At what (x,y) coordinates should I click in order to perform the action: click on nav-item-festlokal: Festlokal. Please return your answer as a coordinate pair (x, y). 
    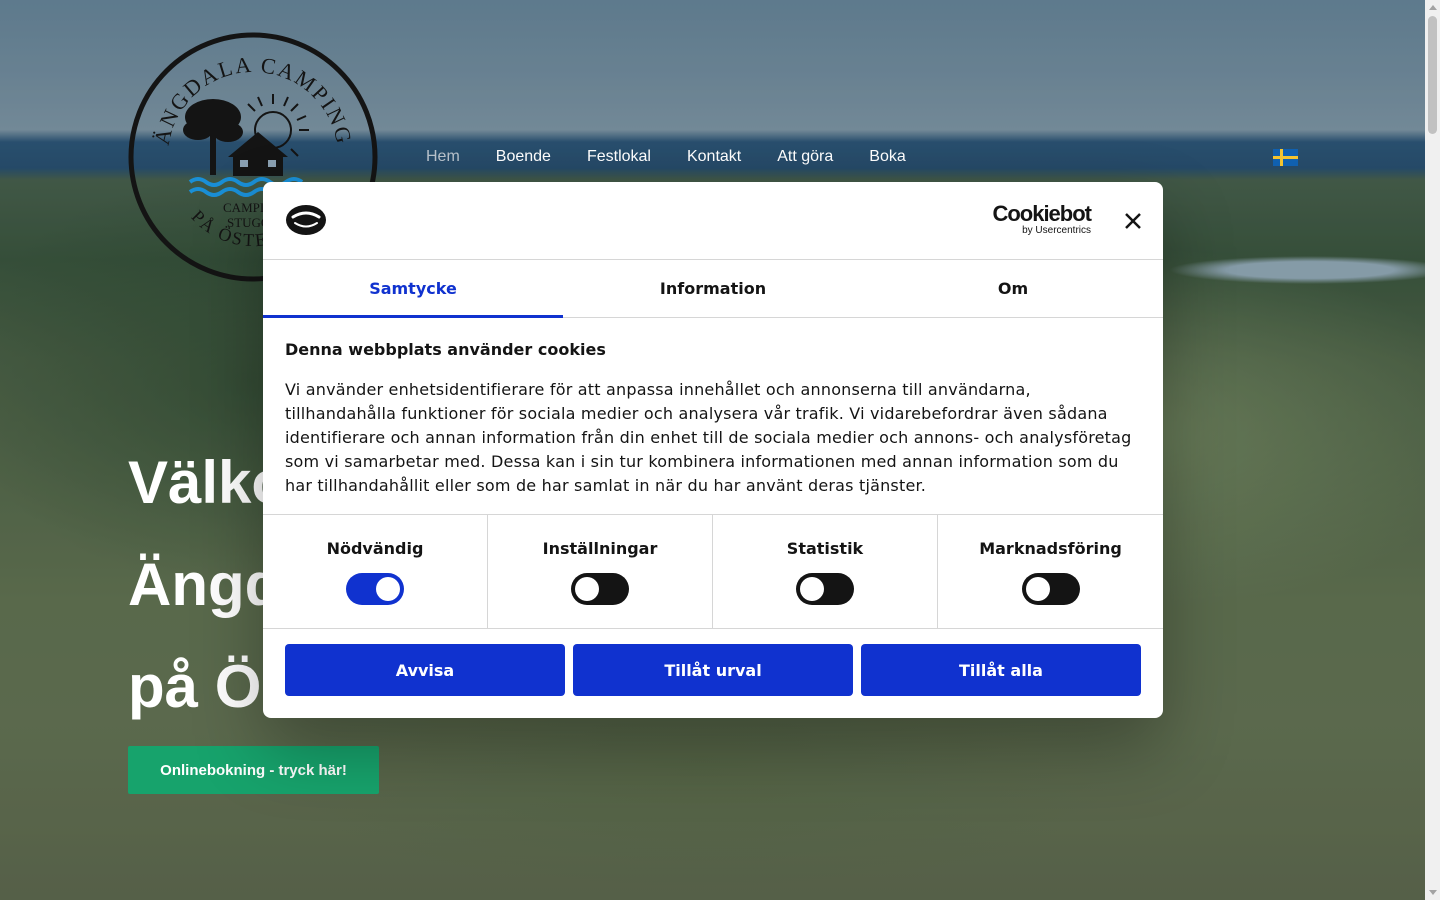
    Looking at the image, I should click on (619, 157).